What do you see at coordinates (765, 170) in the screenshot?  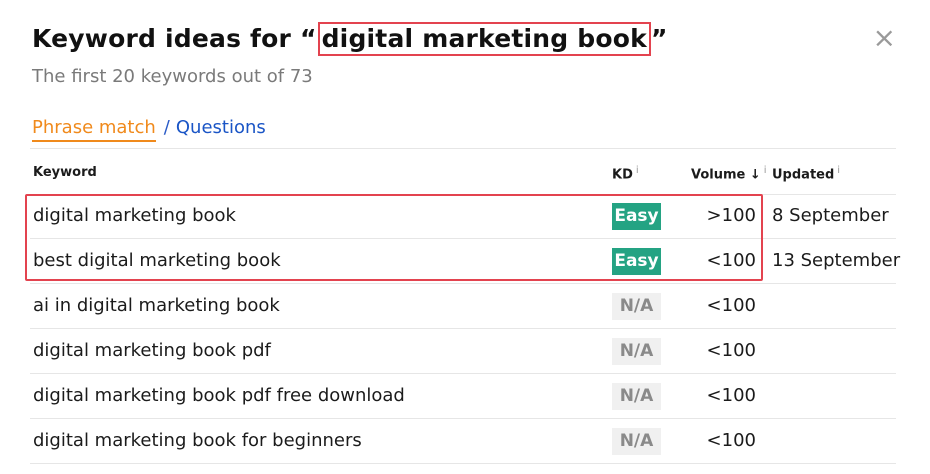 I see `volume-info-icon: i` at bounding box center [765, 170].